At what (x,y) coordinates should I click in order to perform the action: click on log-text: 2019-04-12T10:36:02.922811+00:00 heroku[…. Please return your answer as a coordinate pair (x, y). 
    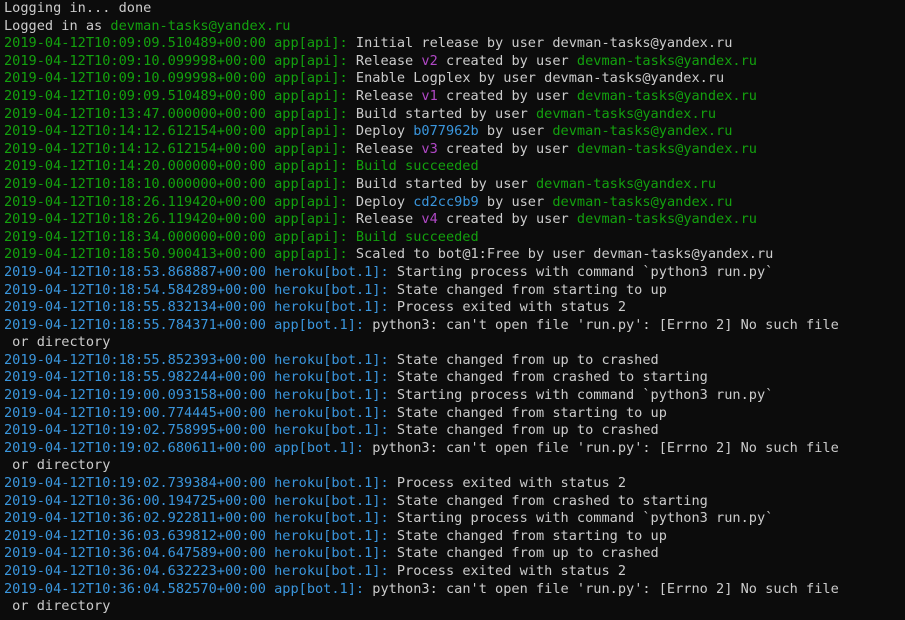
    Looking at the image, I should click on (200, 518).